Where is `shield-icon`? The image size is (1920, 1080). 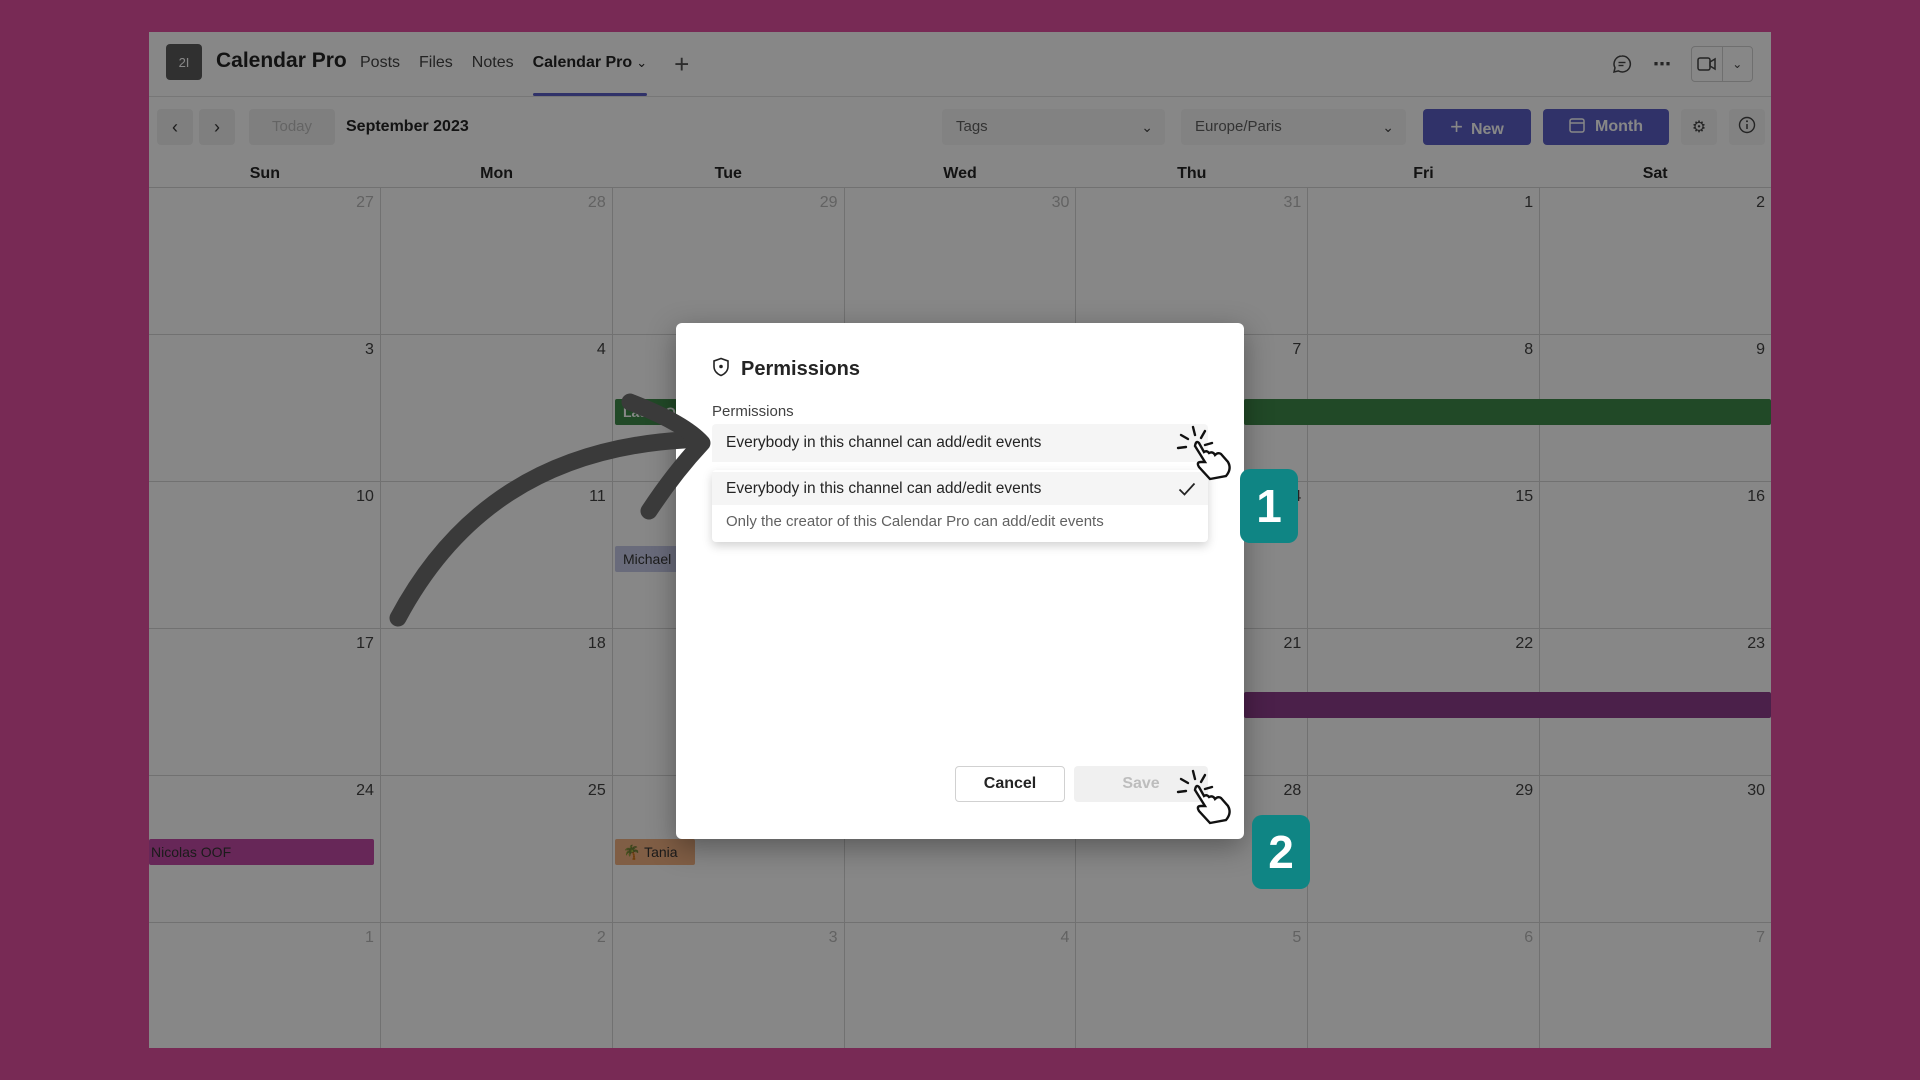 shield-icon is located at coordinates (721, 369).